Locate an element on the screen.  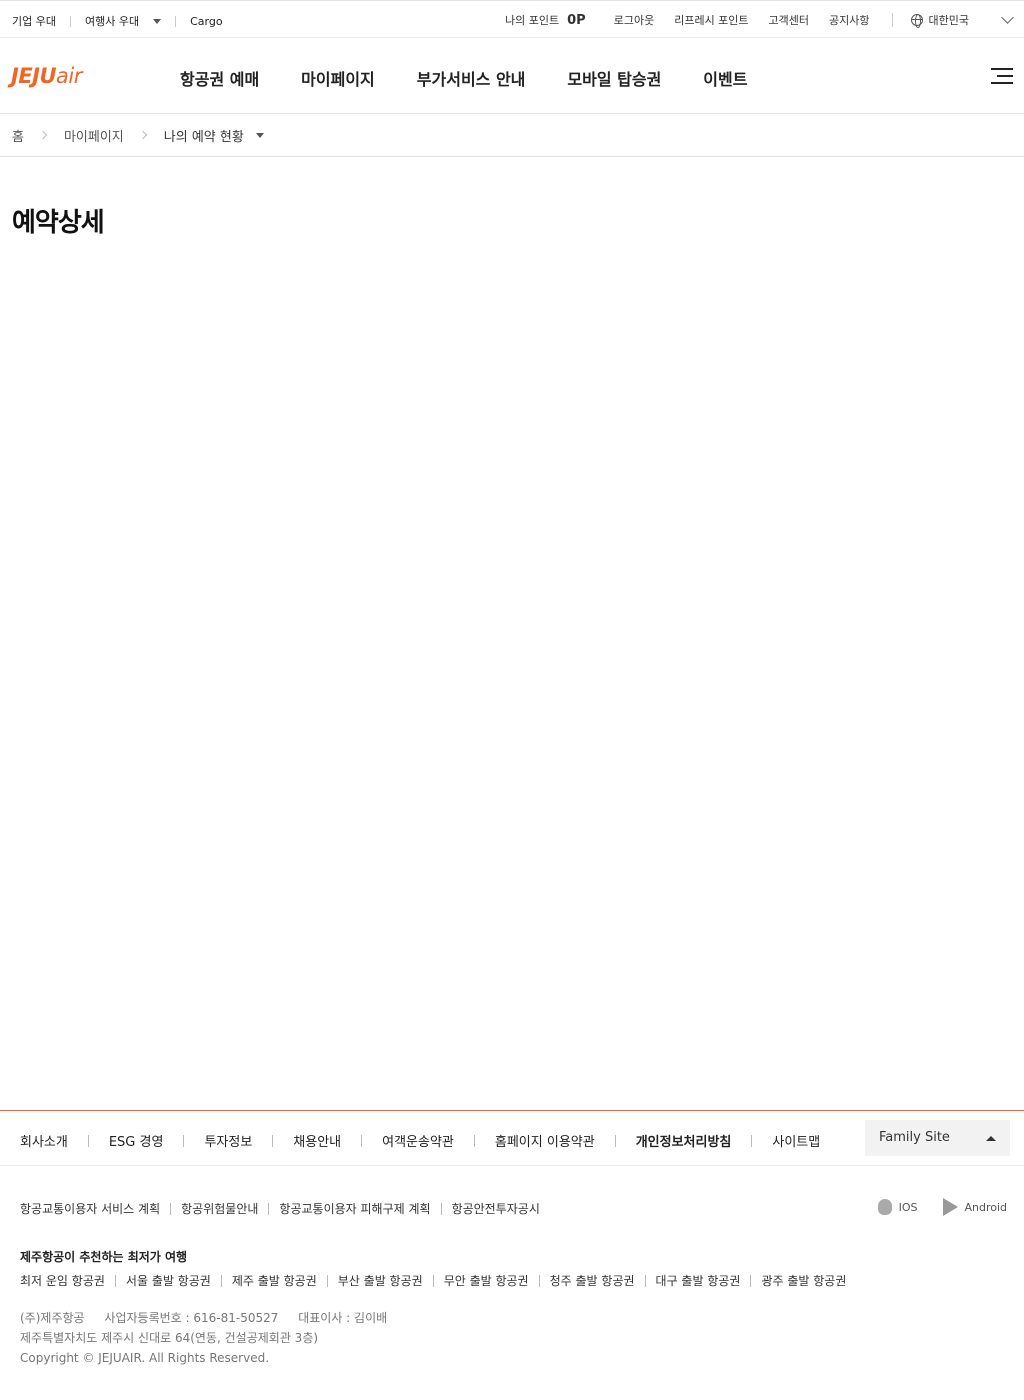
footer-sub-link: 항공교통이용자 서비스 계획 is located at coordinates (90, 1208).